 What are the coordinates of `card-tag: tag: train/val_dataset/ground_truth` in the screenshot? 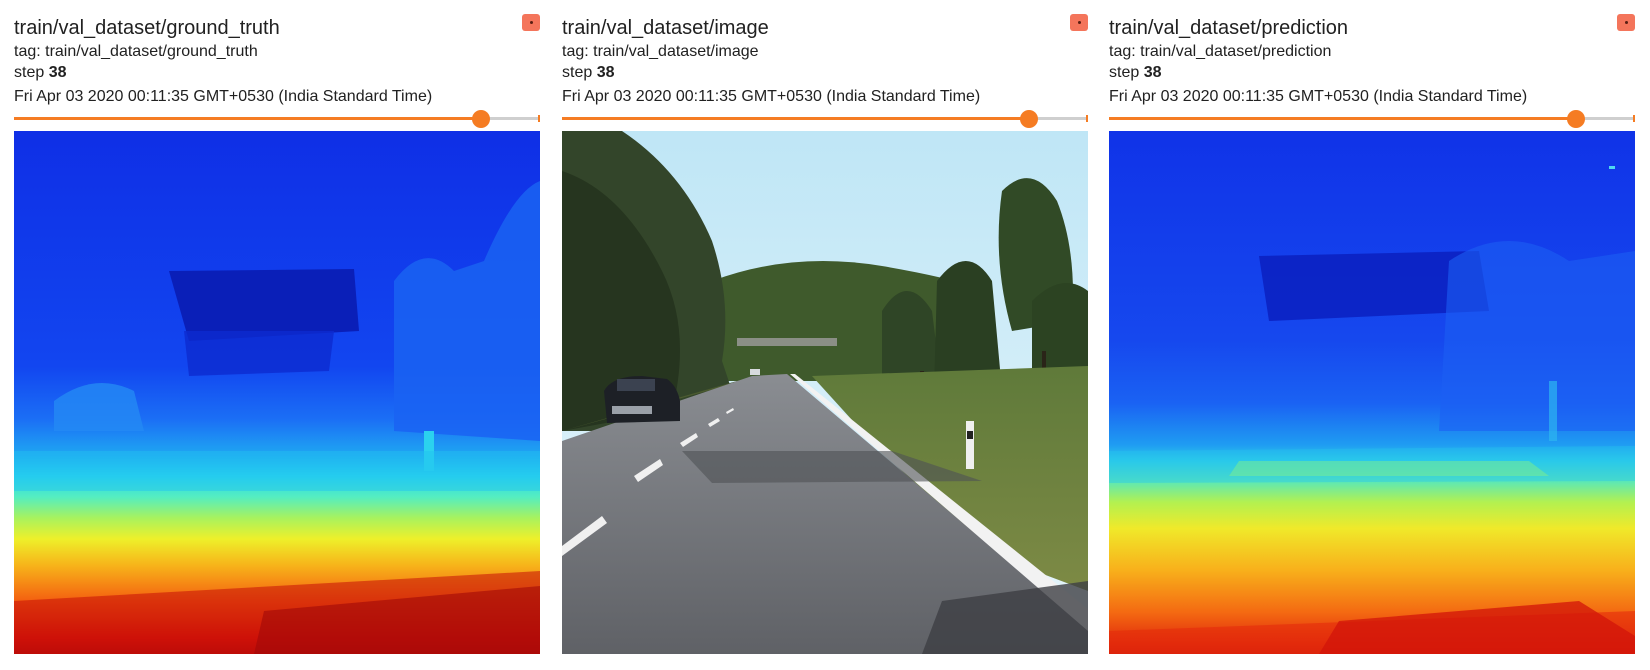 It's located at (136, 51).